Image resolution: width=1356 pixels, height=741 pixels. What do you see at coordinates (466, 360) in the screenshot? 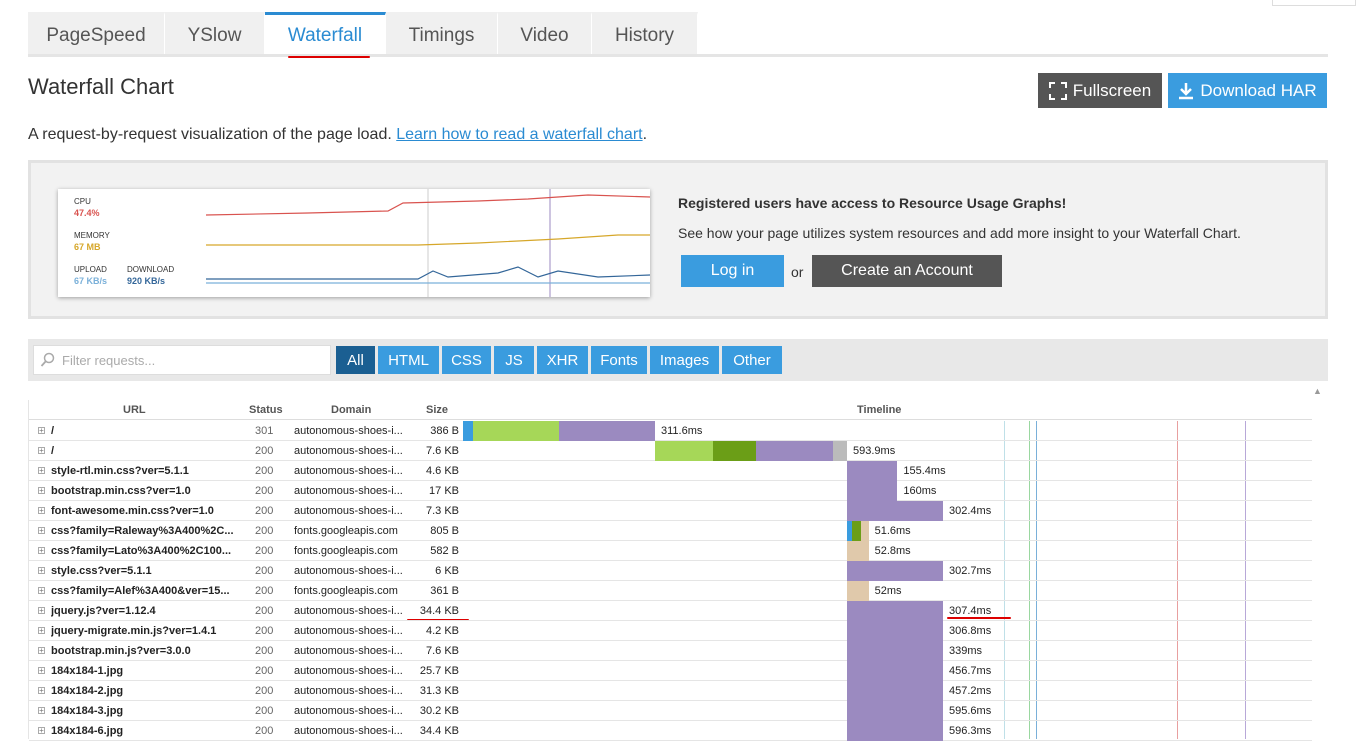
I see `filter-css: CSS` at bounding box center [466, 360].